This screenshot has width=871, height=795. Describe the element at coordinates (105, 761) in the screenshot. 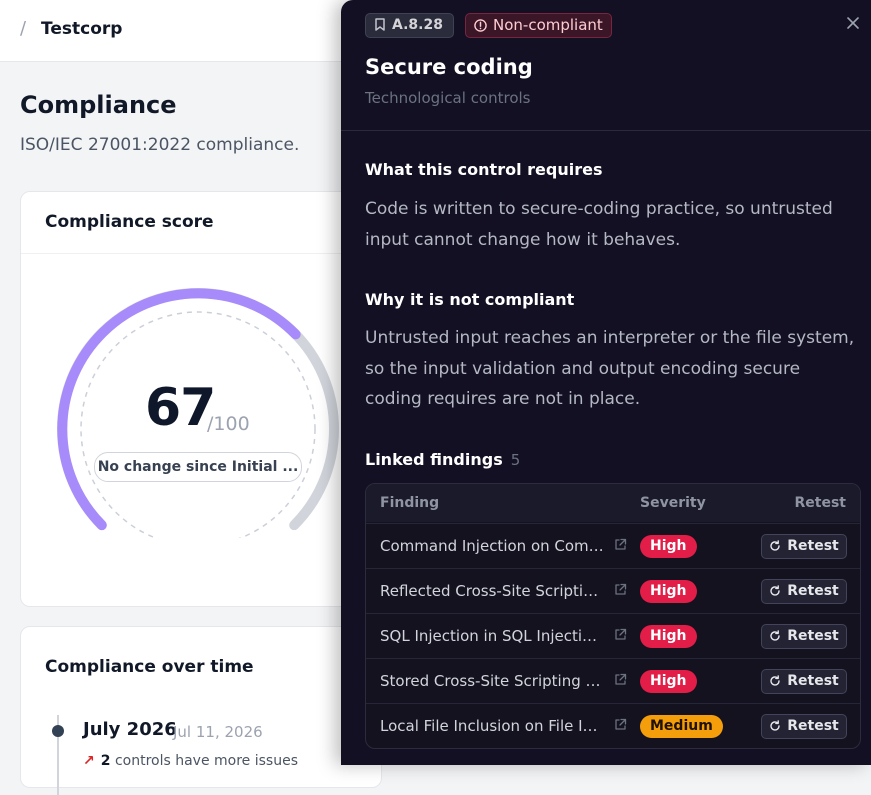

I see `timeline-issue-count: 2` at that location.